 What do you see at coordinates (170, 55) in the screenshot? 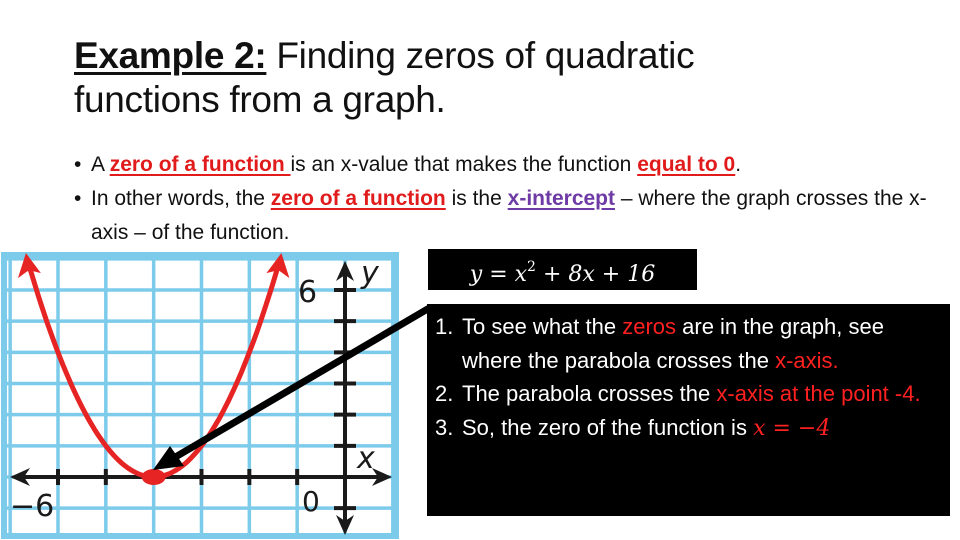
I see `title-prefix: Example 2:` at bounding box center [170, 55].